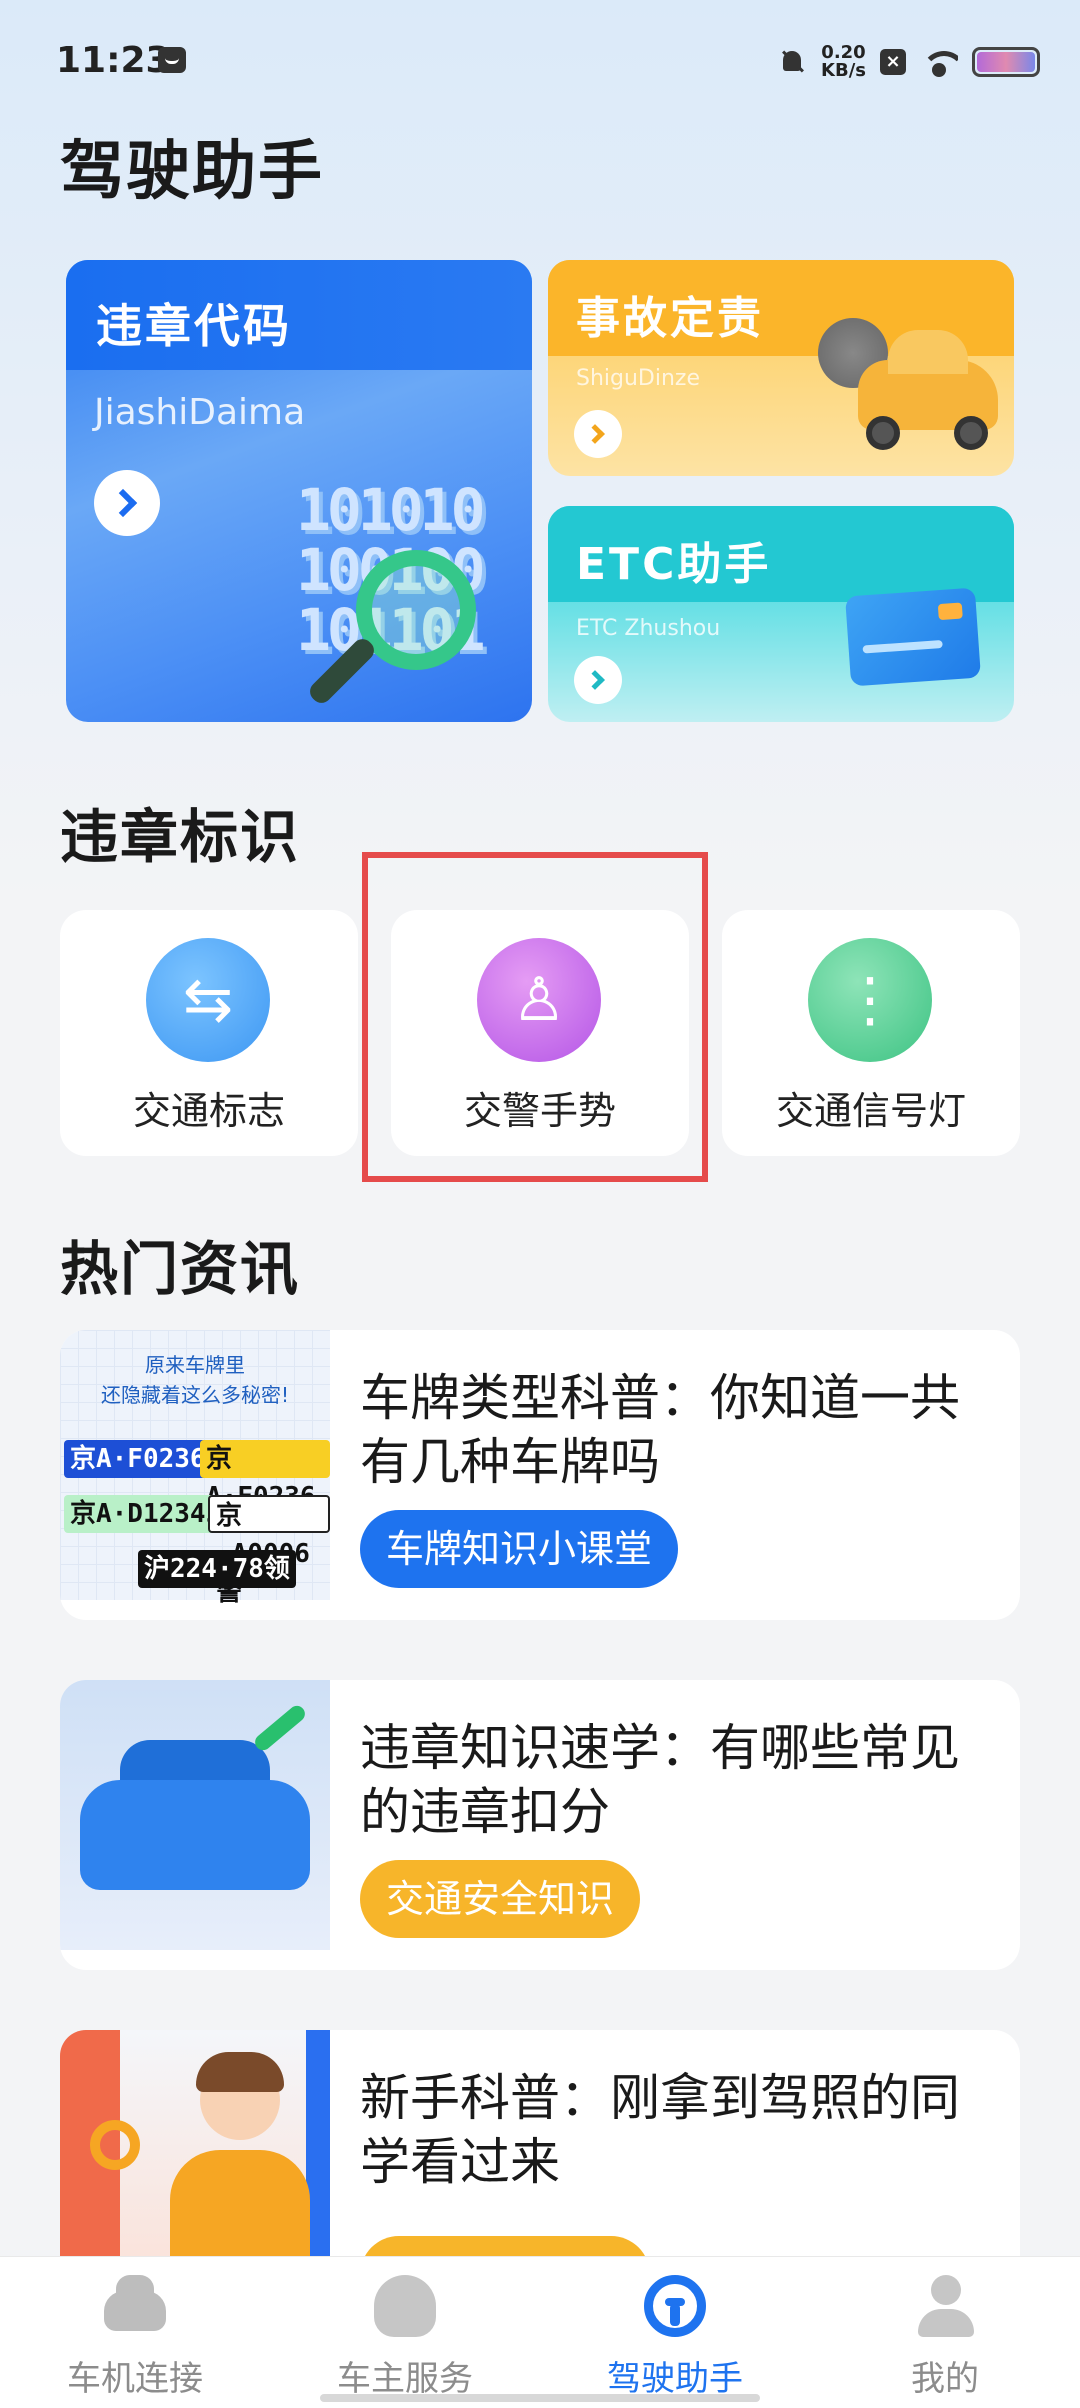  I want to click on nav-item-driving-assistant: 驾驶助手, so click(675, 2332).